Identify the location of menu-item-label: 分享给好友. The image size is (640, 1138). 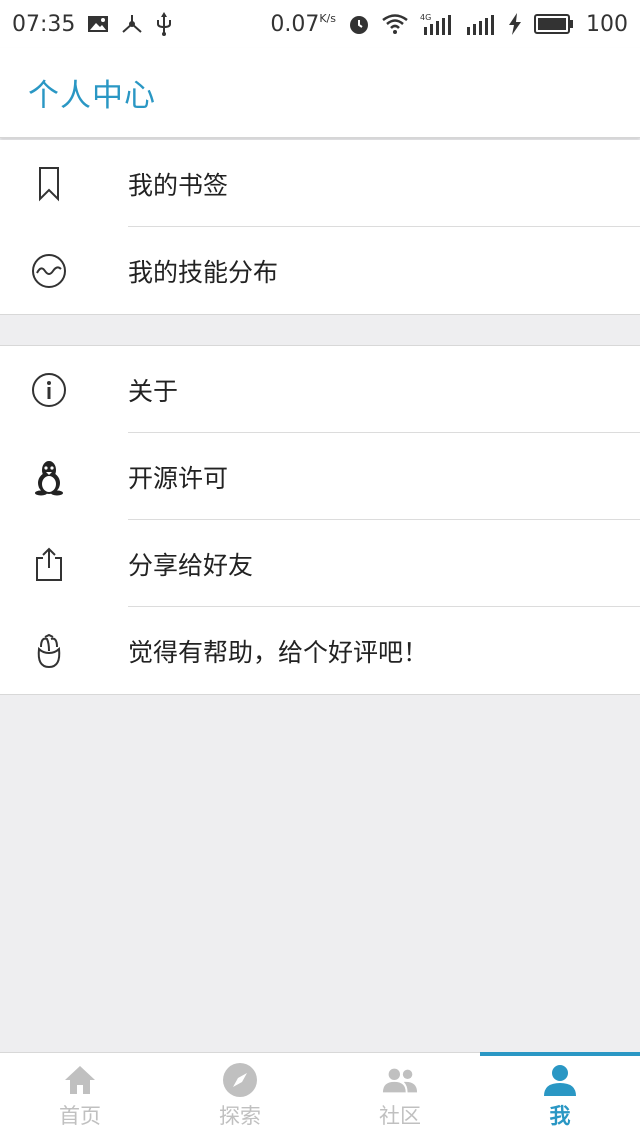
(191, 565).